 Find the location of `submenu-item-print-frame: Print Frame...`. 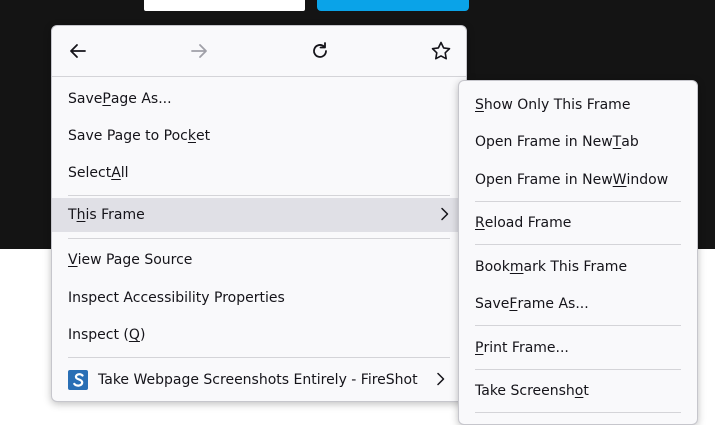

submenu-item-print-frame: Print Frame... is located at coordinates (578, 348).